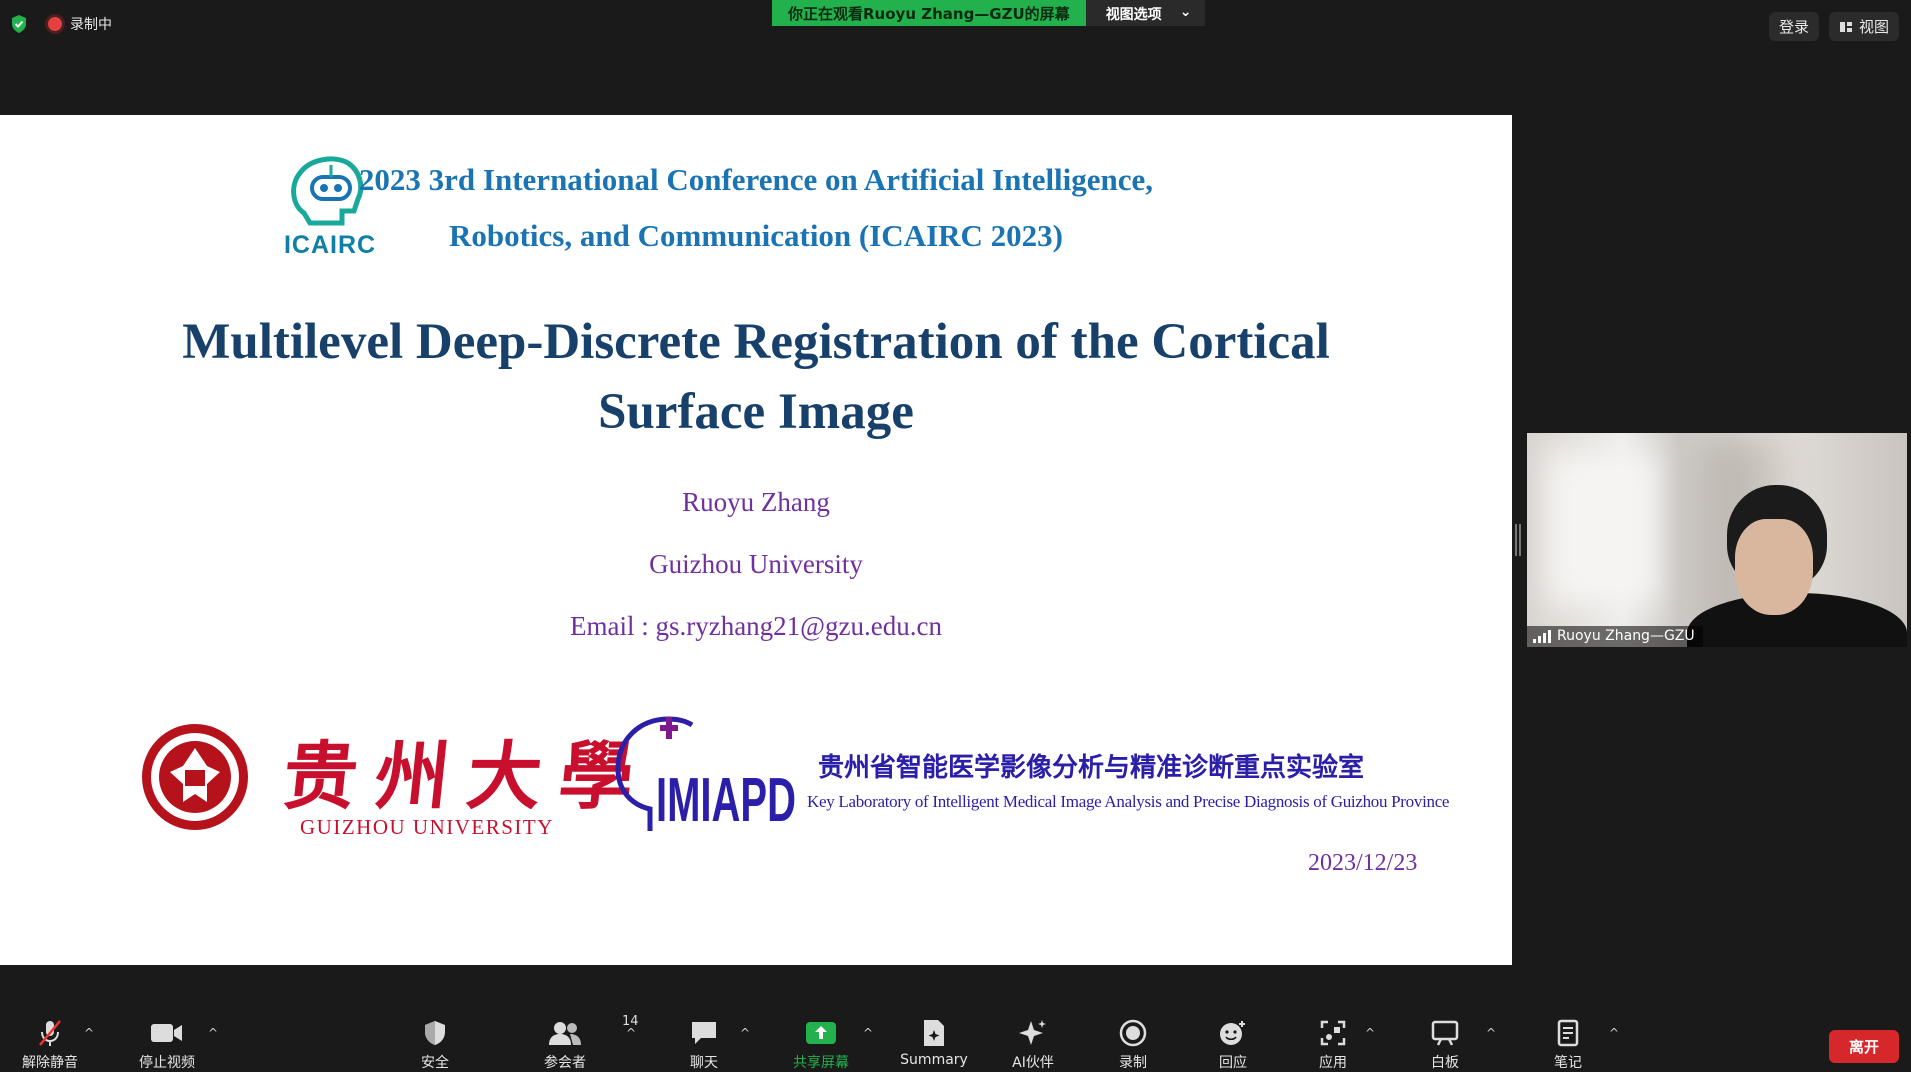 The height and width of the screenshot is (1072, 1911). Describe the element at coordinates (167, 1033) in the screenshot. I see `video-camera-icon` at that location.